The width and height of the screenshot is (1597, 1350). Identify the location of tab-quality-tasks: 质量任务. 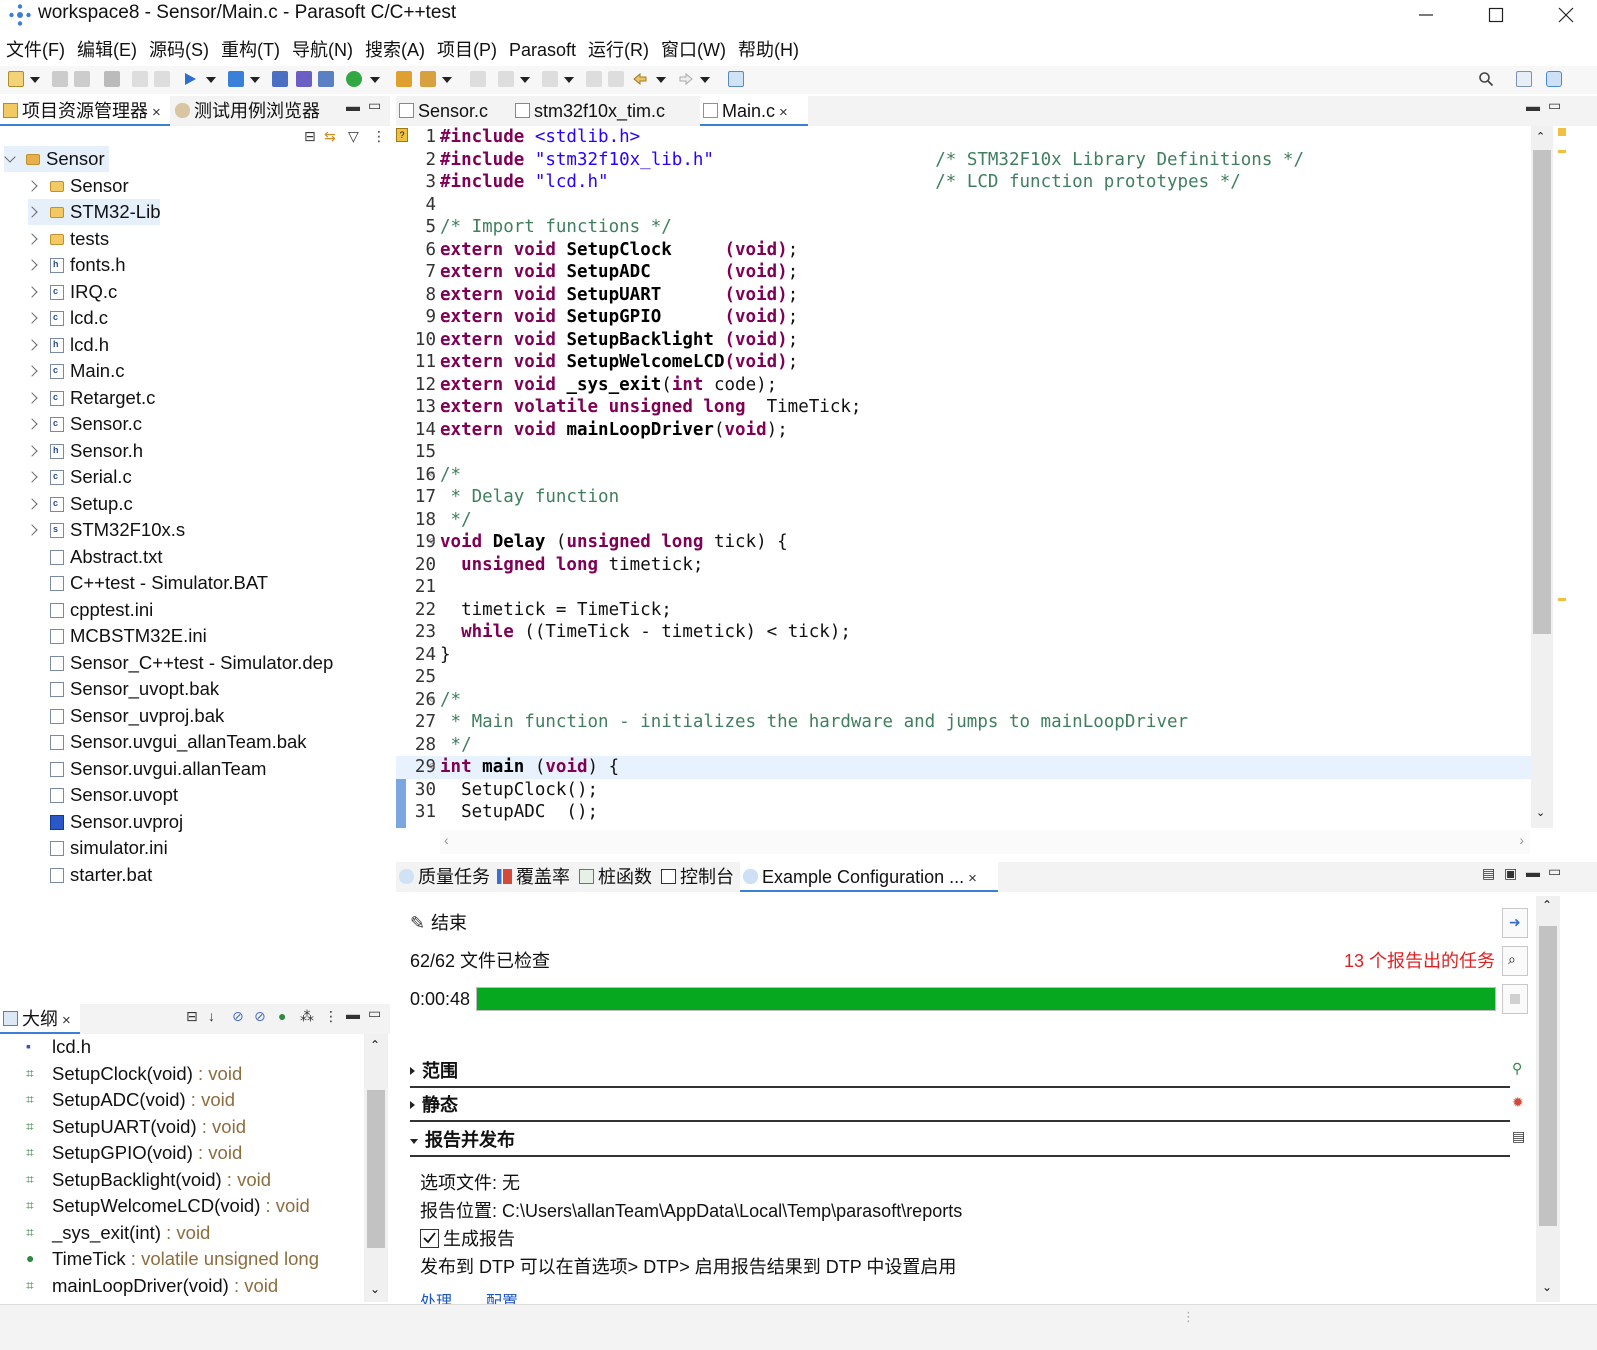
(444, 877).